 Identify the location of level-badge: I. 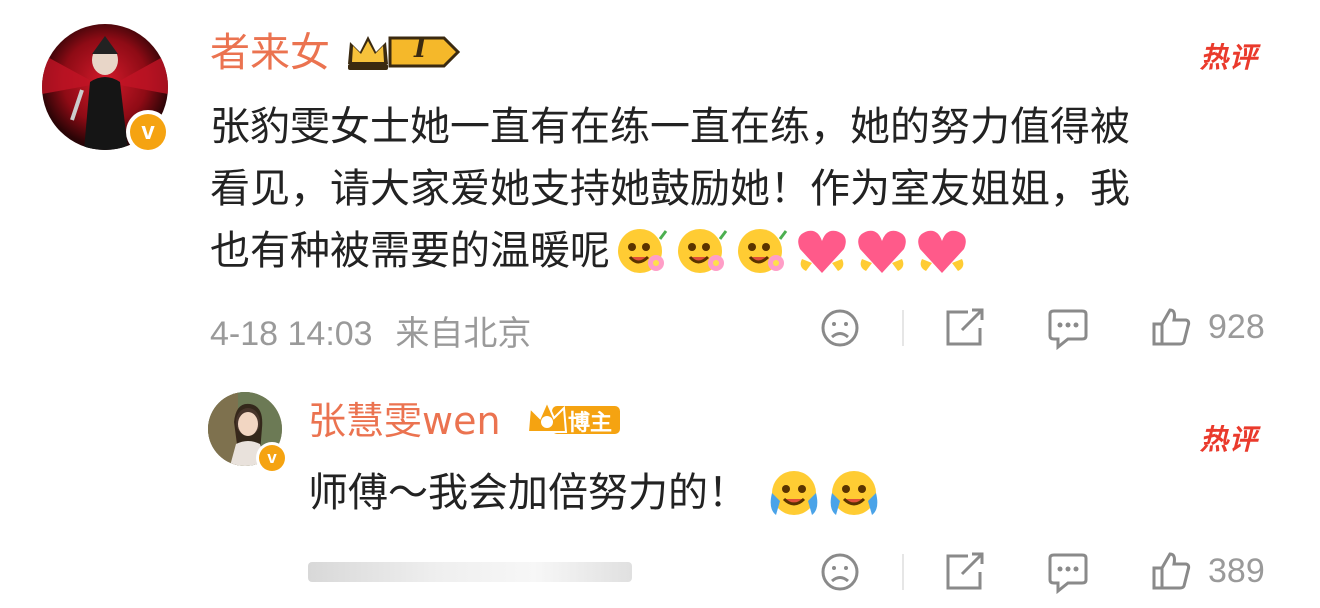
(403, 52).